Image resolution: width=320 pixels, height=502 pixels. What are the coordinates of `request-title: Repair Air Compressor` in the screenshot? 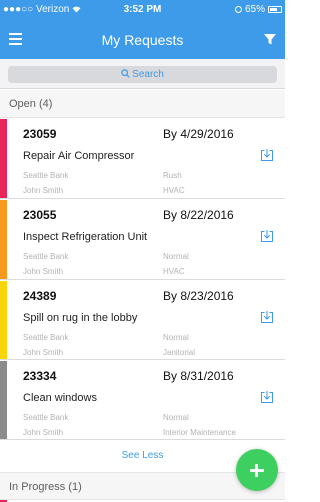 It's located at (79, 156).